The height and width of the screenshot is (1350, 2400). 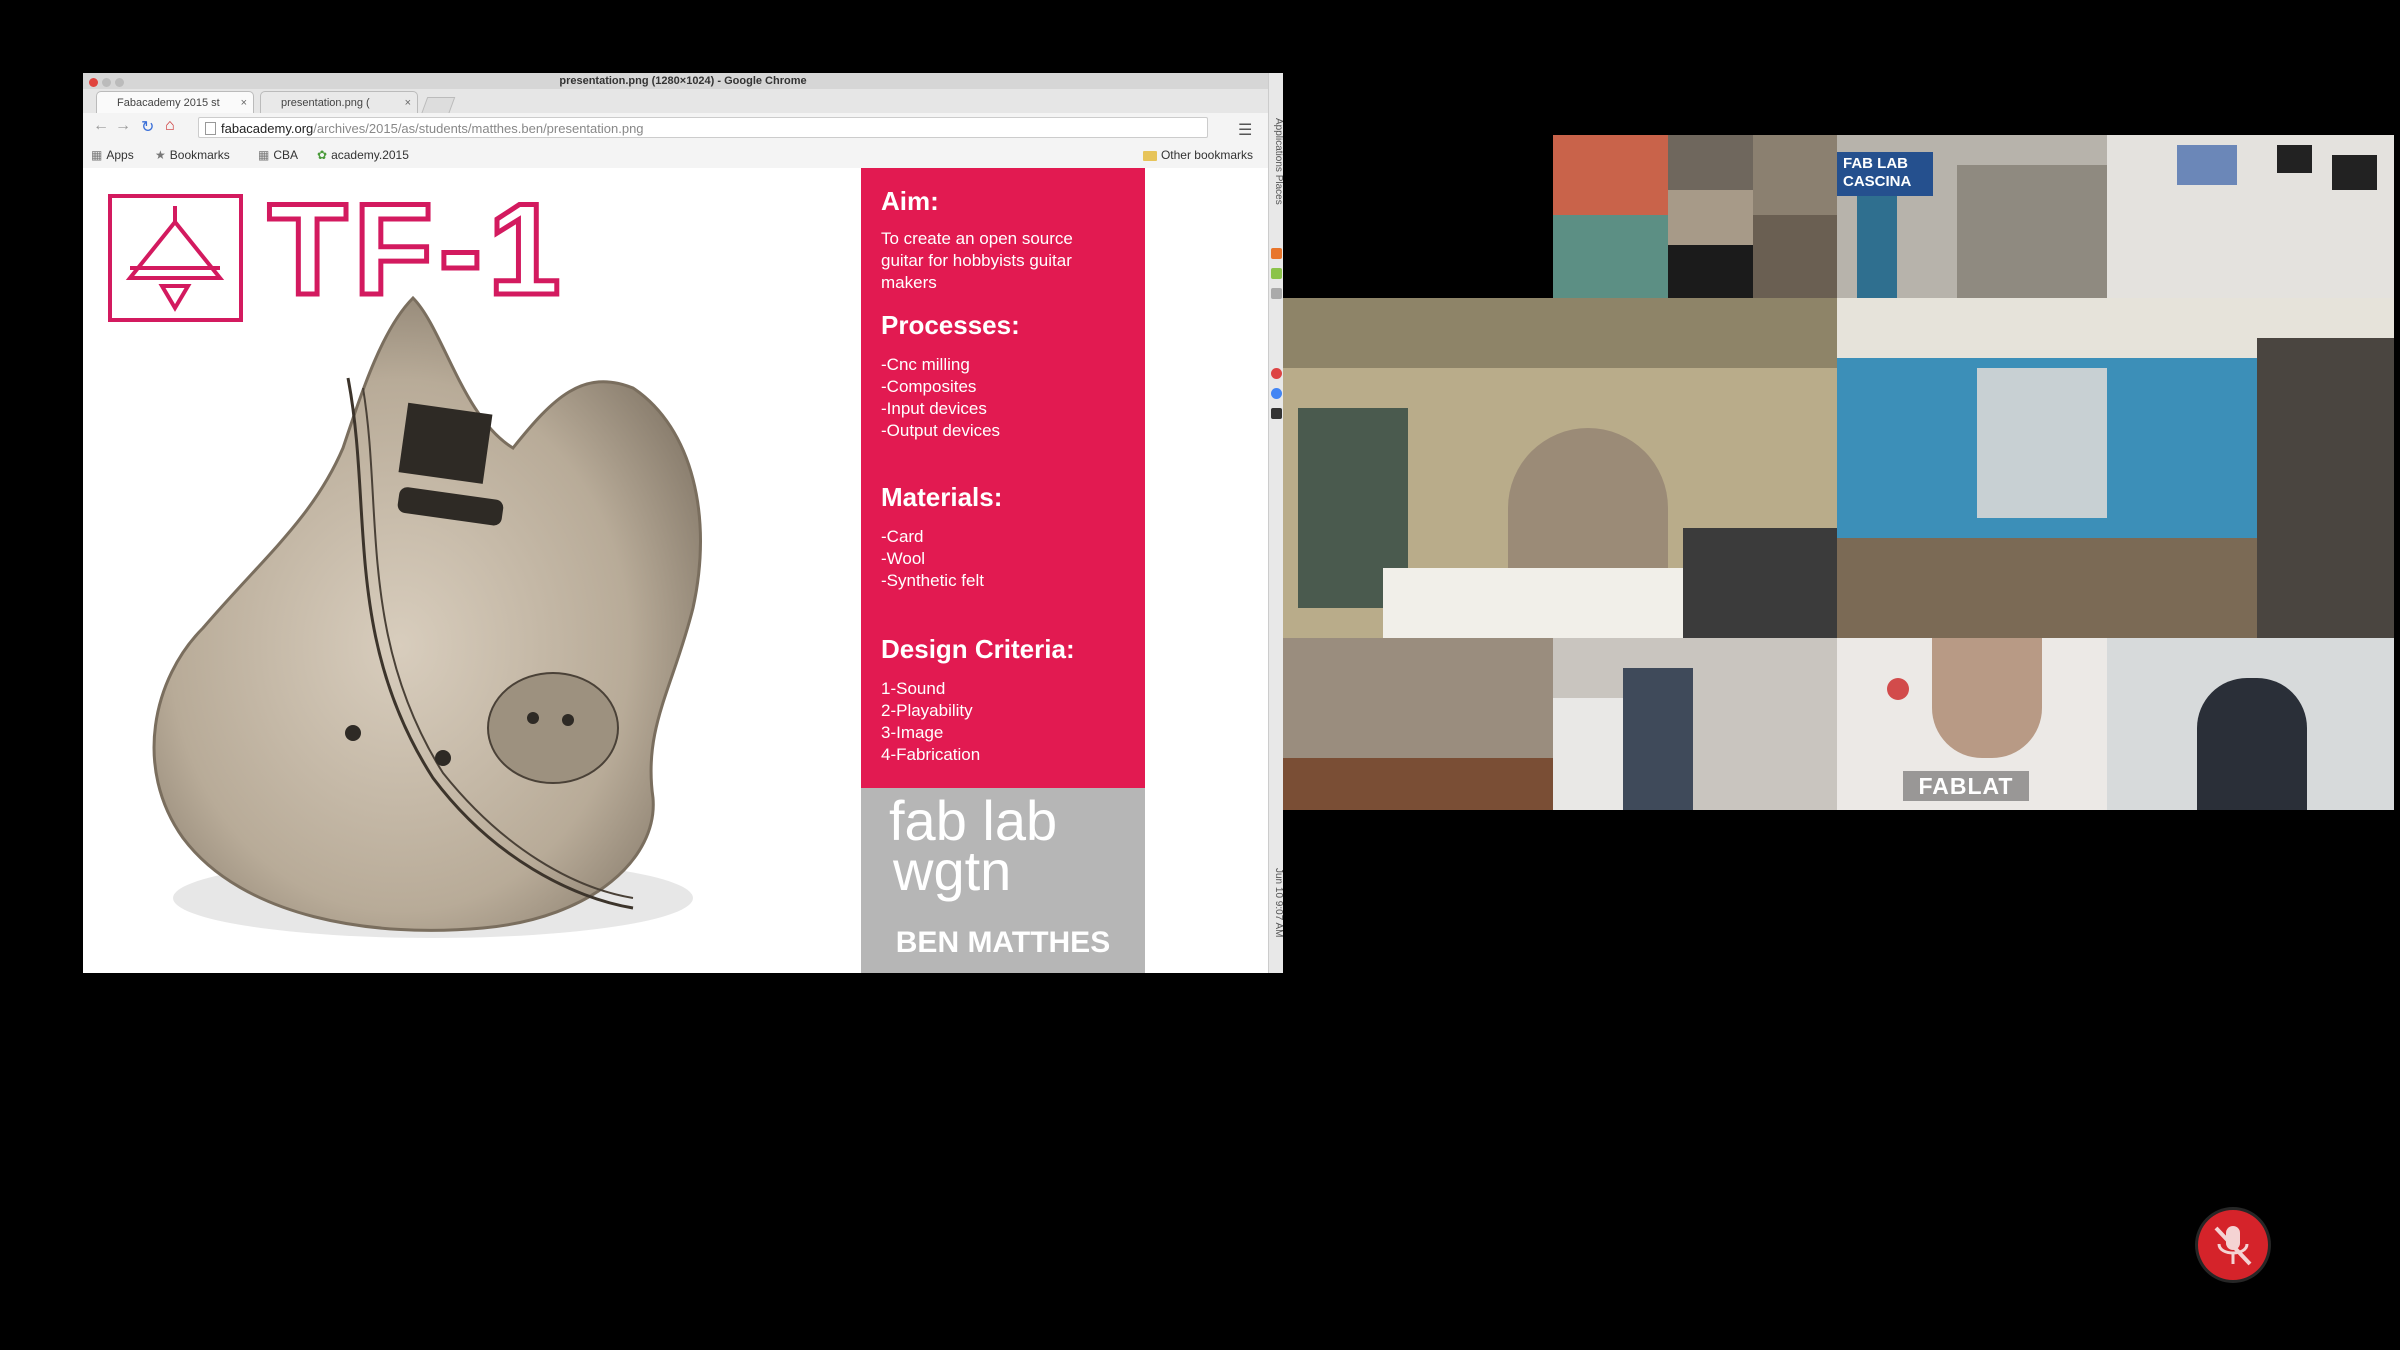 What do you see at coordinates (1275, 523) in the screenshot?
I see `os-side-panel: Applications Places Jun 10 9:07 AM` at bounding box center [1275, 523].